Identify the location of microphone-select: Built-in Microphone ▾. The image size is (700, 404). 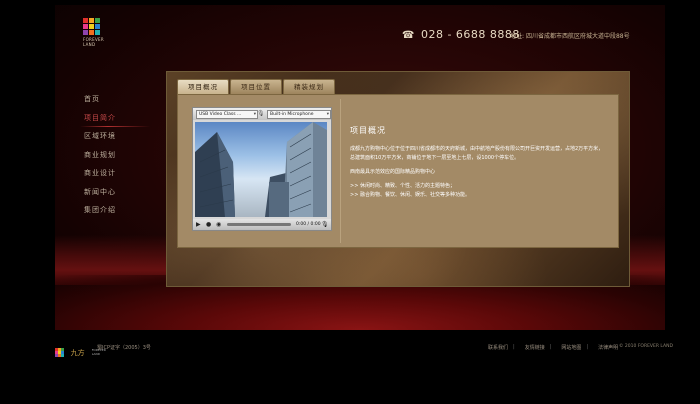
(299, 114).